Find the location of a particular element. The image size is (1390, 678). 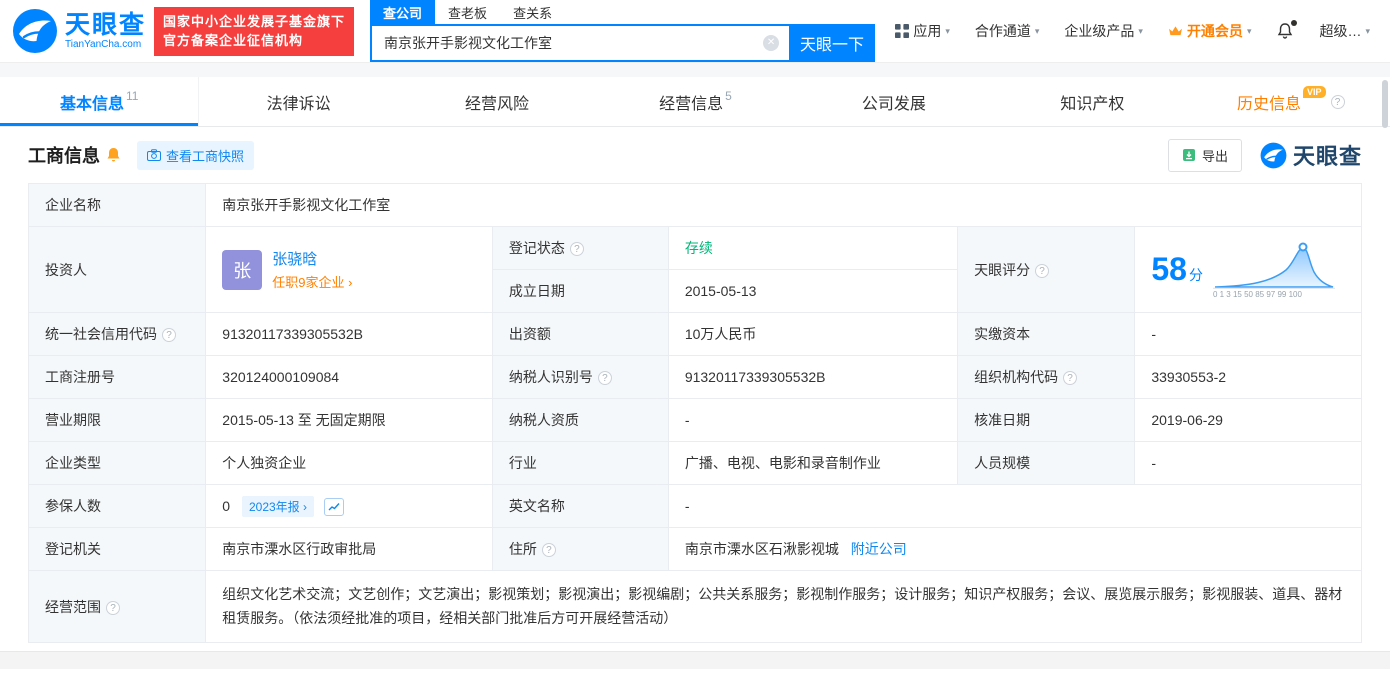

score-unit: 分 is located at coordinates (1195, 275).